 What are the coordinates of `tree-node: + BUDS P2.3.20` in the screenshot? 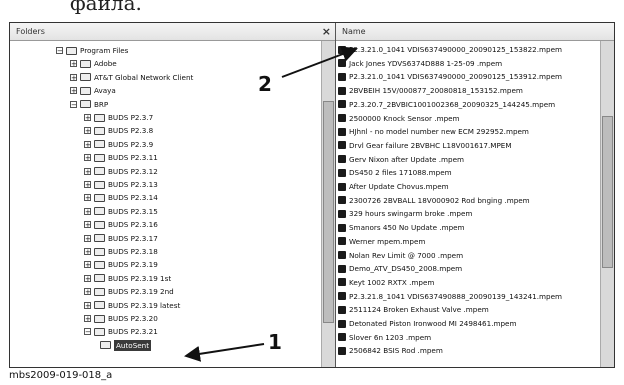 It's located at (121, 318).